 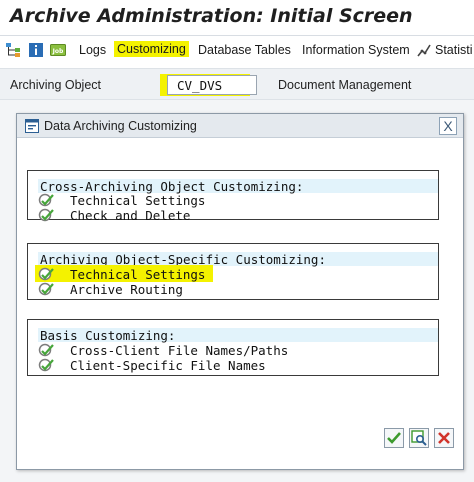 What do you see at coordinates (56, 85) in the screenshot?
I see `archiving-object-label: Archiving Object` at bounding box center [56, 85].